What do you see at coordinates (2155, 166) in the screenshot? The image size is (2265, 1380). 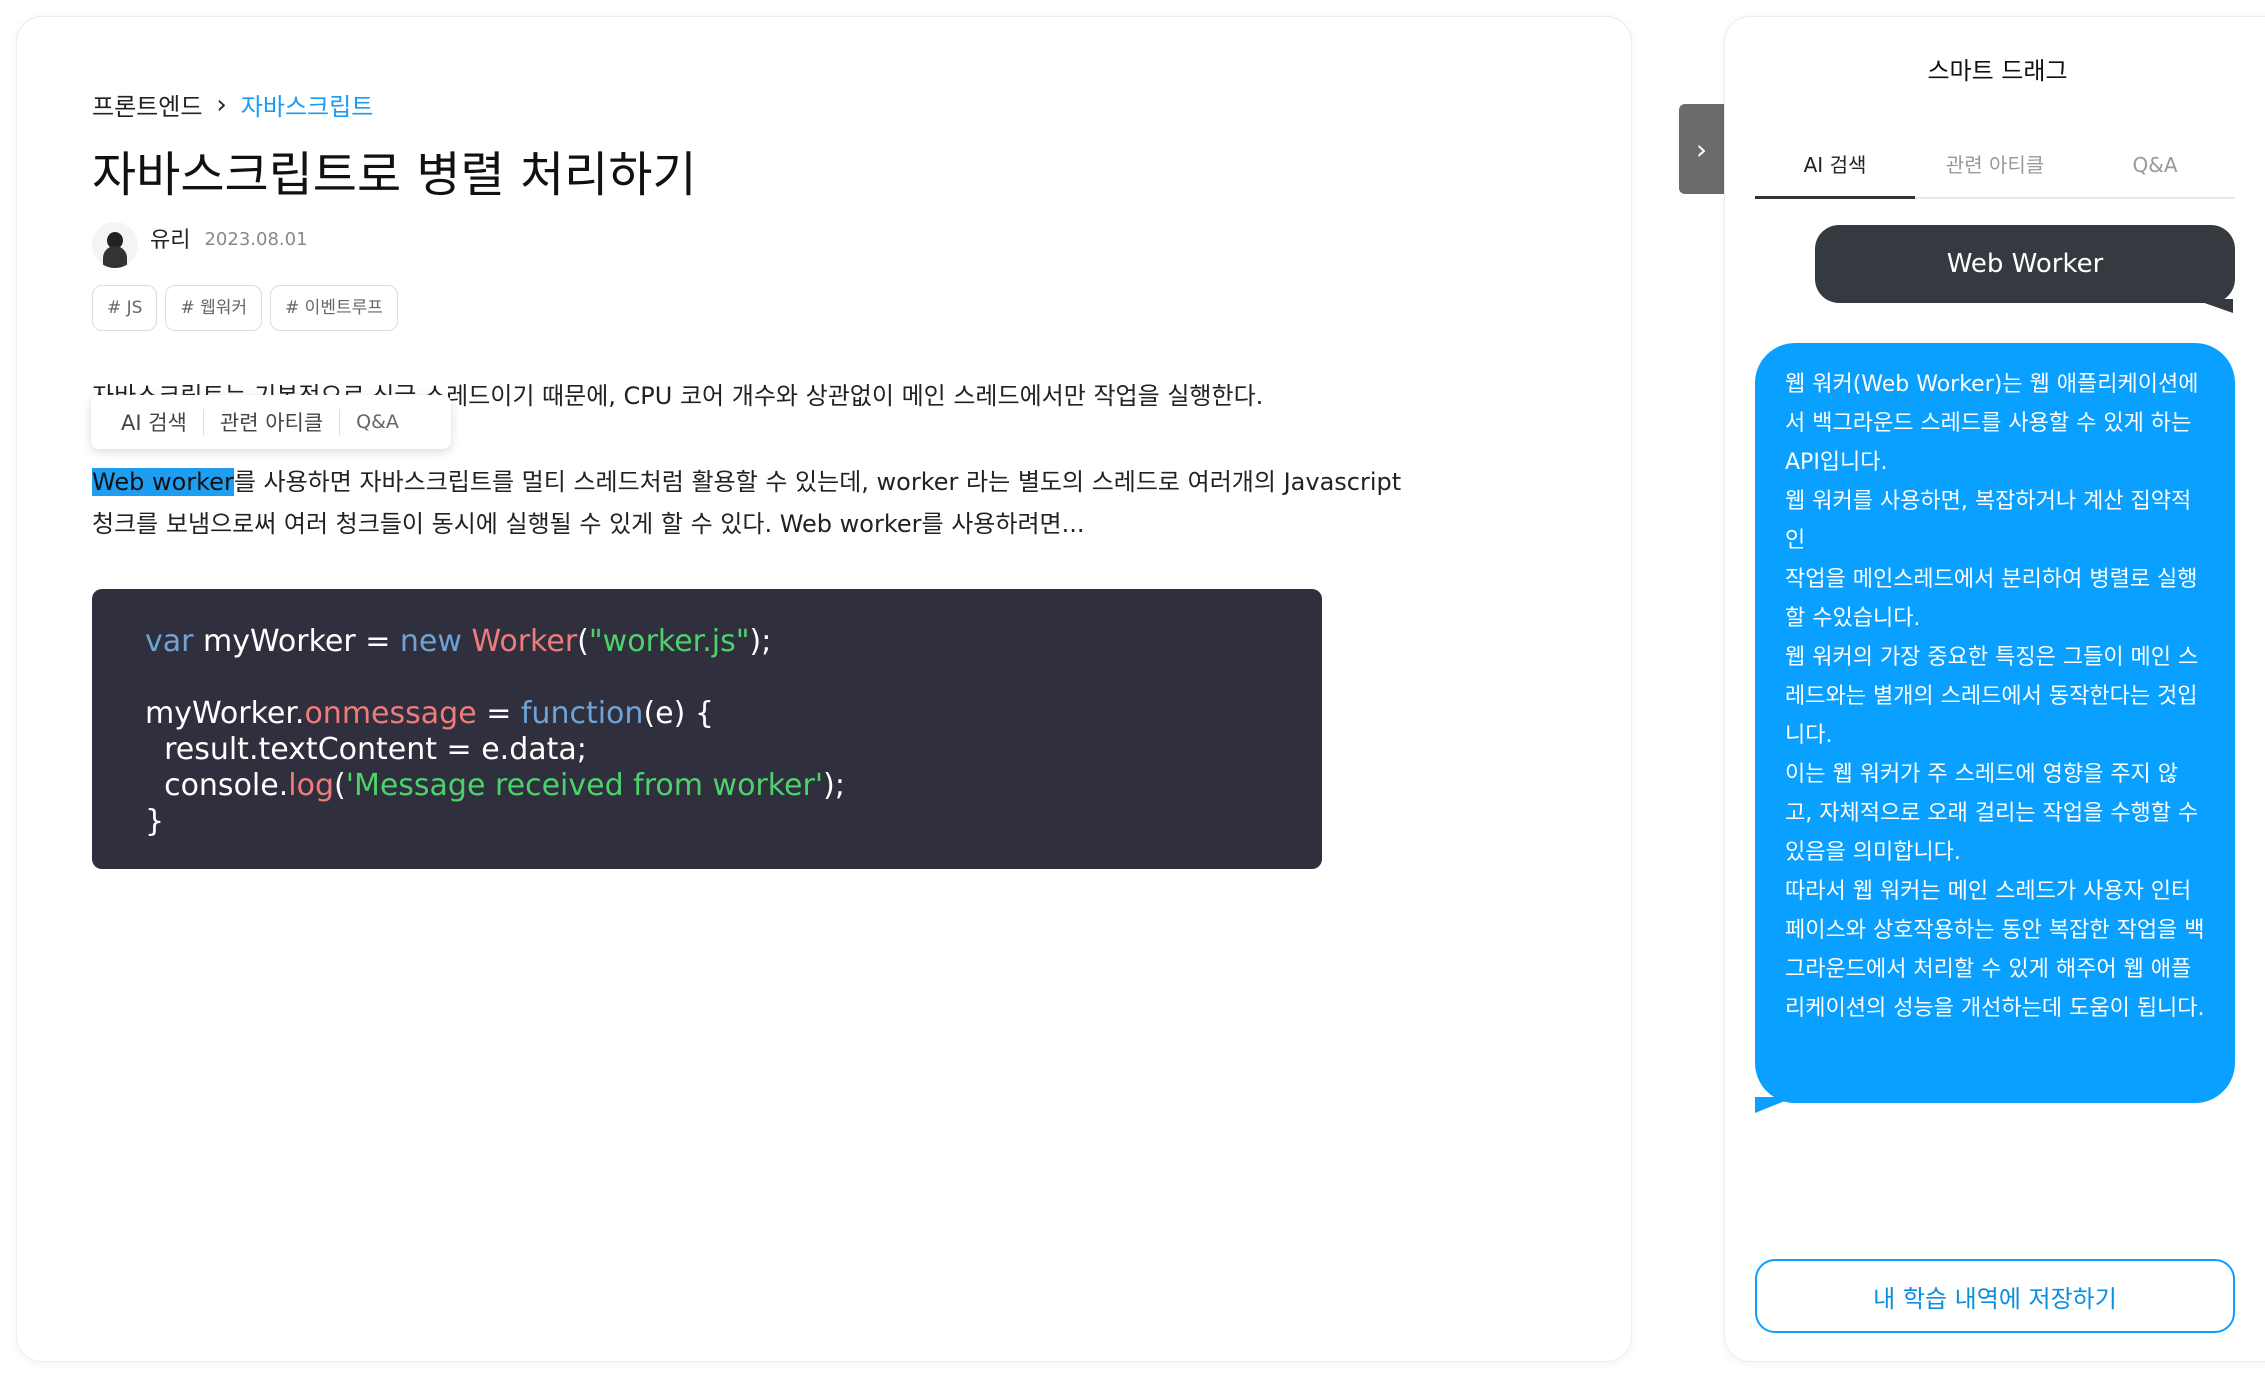 I see `tab-qa: Q&A` at bounding box center [2155, 166].